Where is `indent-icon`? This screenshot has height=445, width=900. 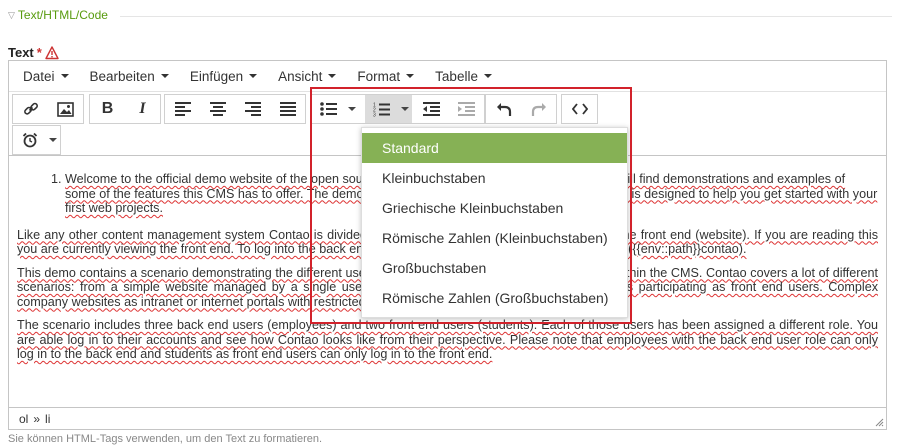
indent-icon is located at coordinates (466, 109).